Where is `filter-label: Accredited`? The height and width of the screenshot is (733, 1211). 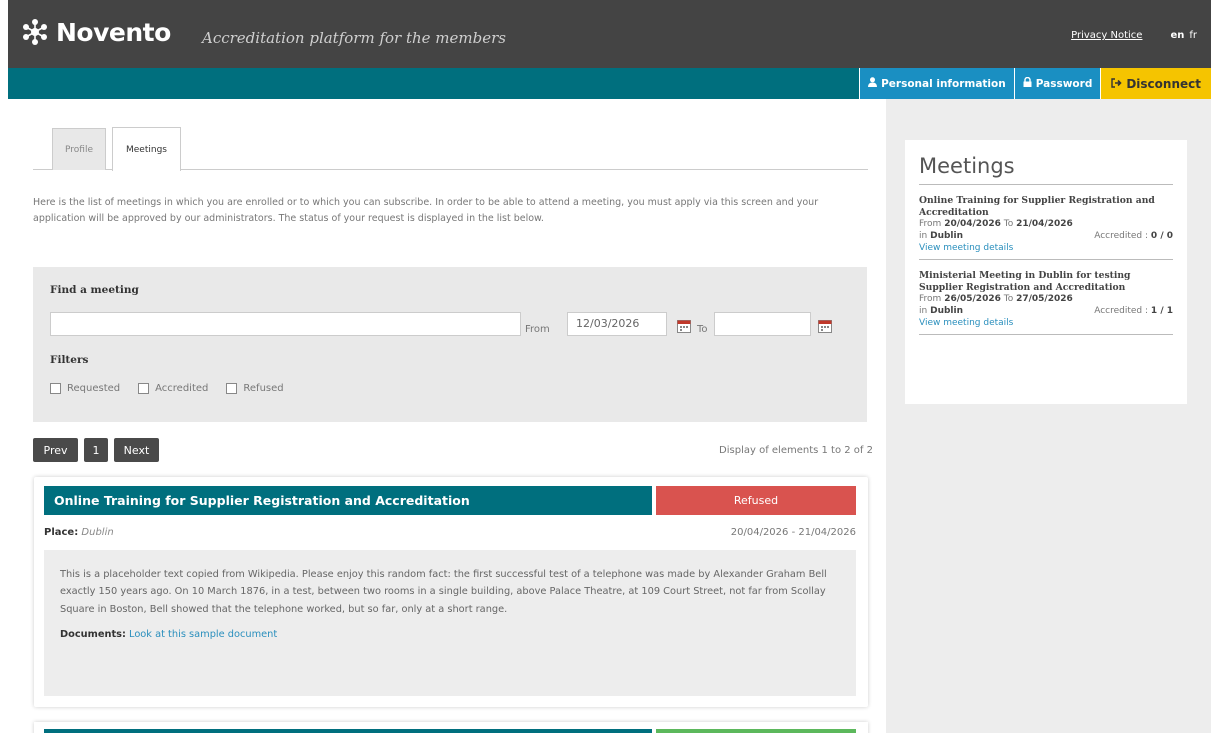 filter-label: Accredited is located at coordinates (182, 388).